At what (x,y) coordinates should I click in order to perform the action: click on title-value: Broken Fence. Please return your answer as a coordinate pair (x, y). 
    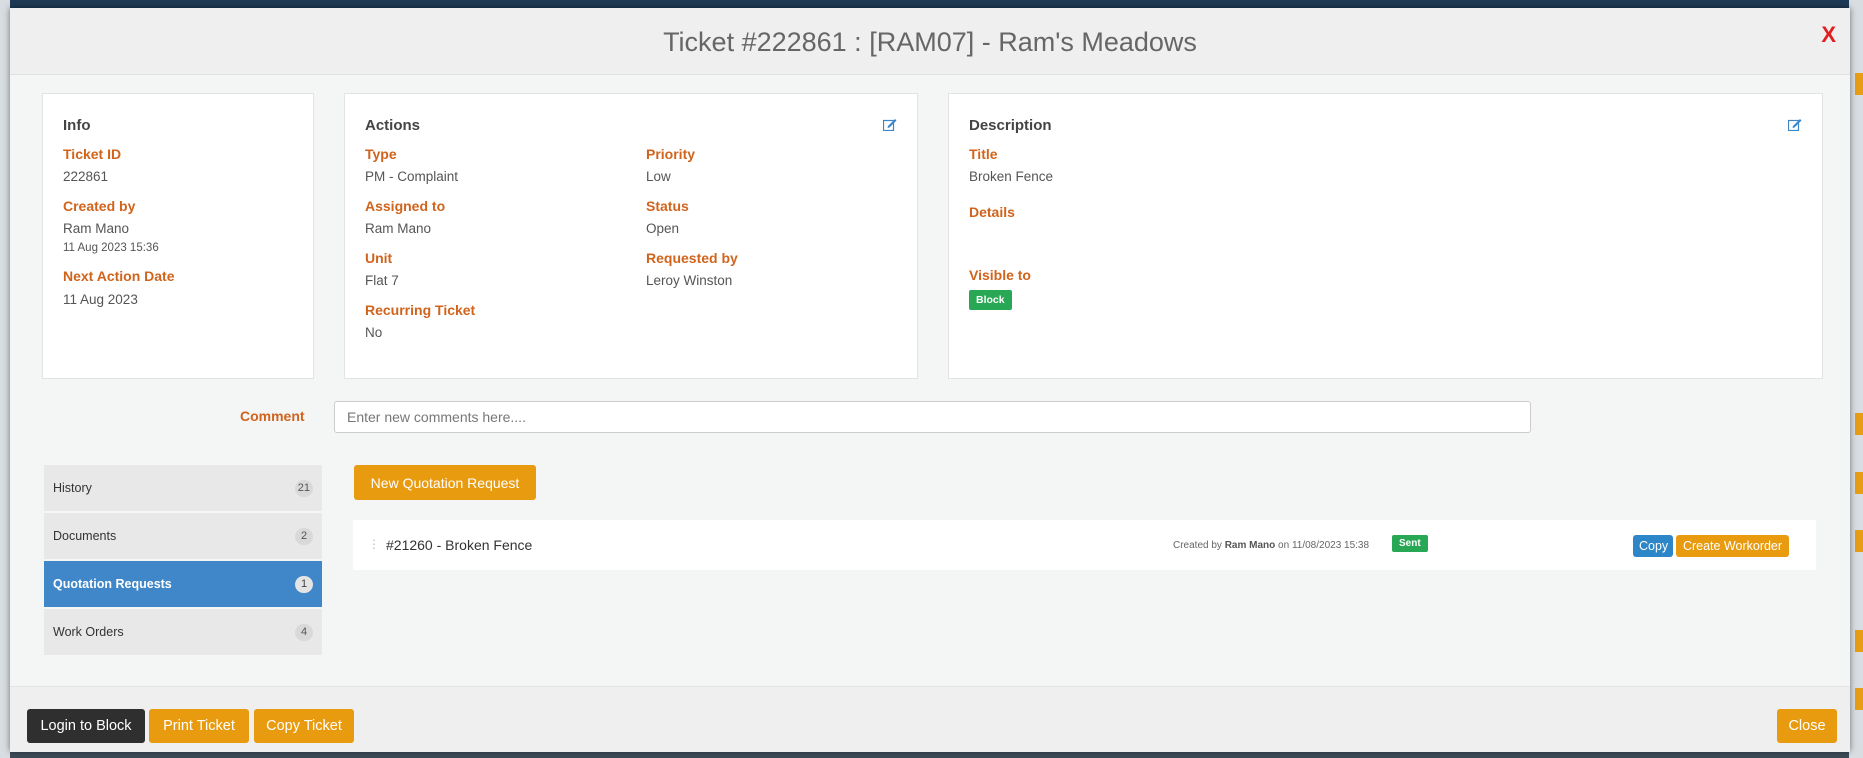
    Looking at the image, I should click on (1011, 176).